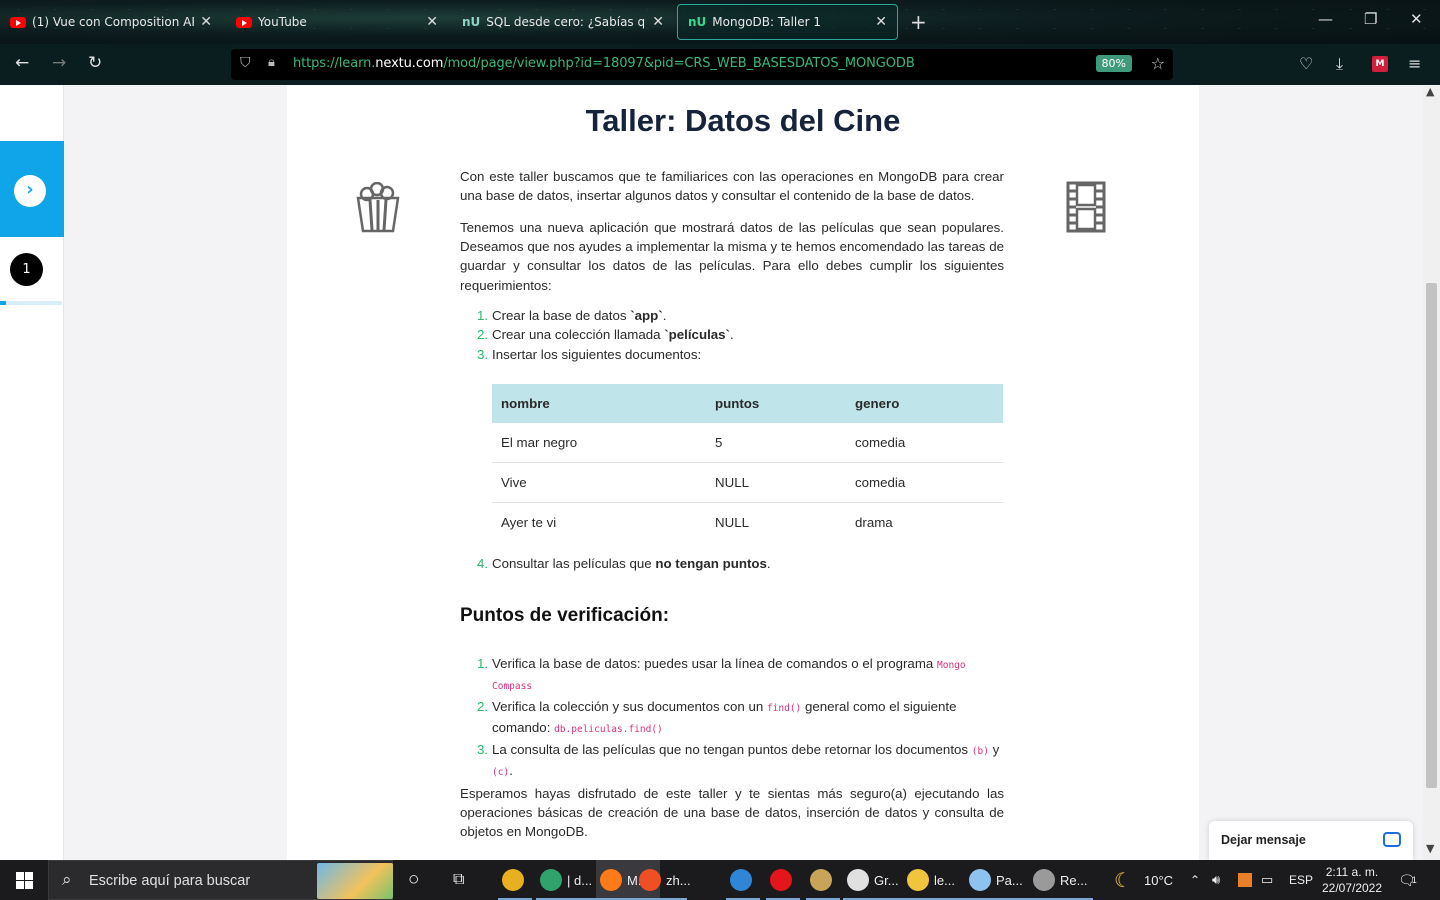 This screenshot has height=900, width=1440. What do you see at coordinates (1245, 880) in the screenshot?
I see `tray-app-icon` at bounding box center [1245, 880].